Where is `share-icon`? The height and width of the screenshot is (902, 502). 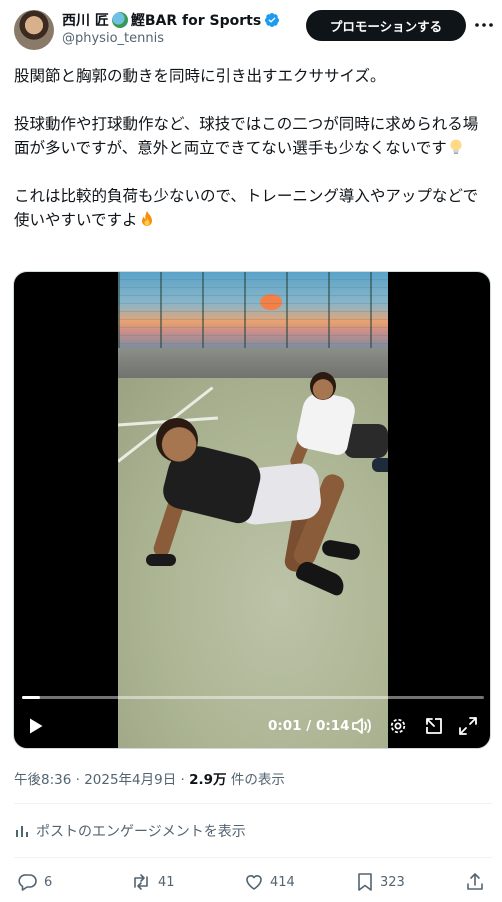 share-icon is located at coordinates (475, 882).